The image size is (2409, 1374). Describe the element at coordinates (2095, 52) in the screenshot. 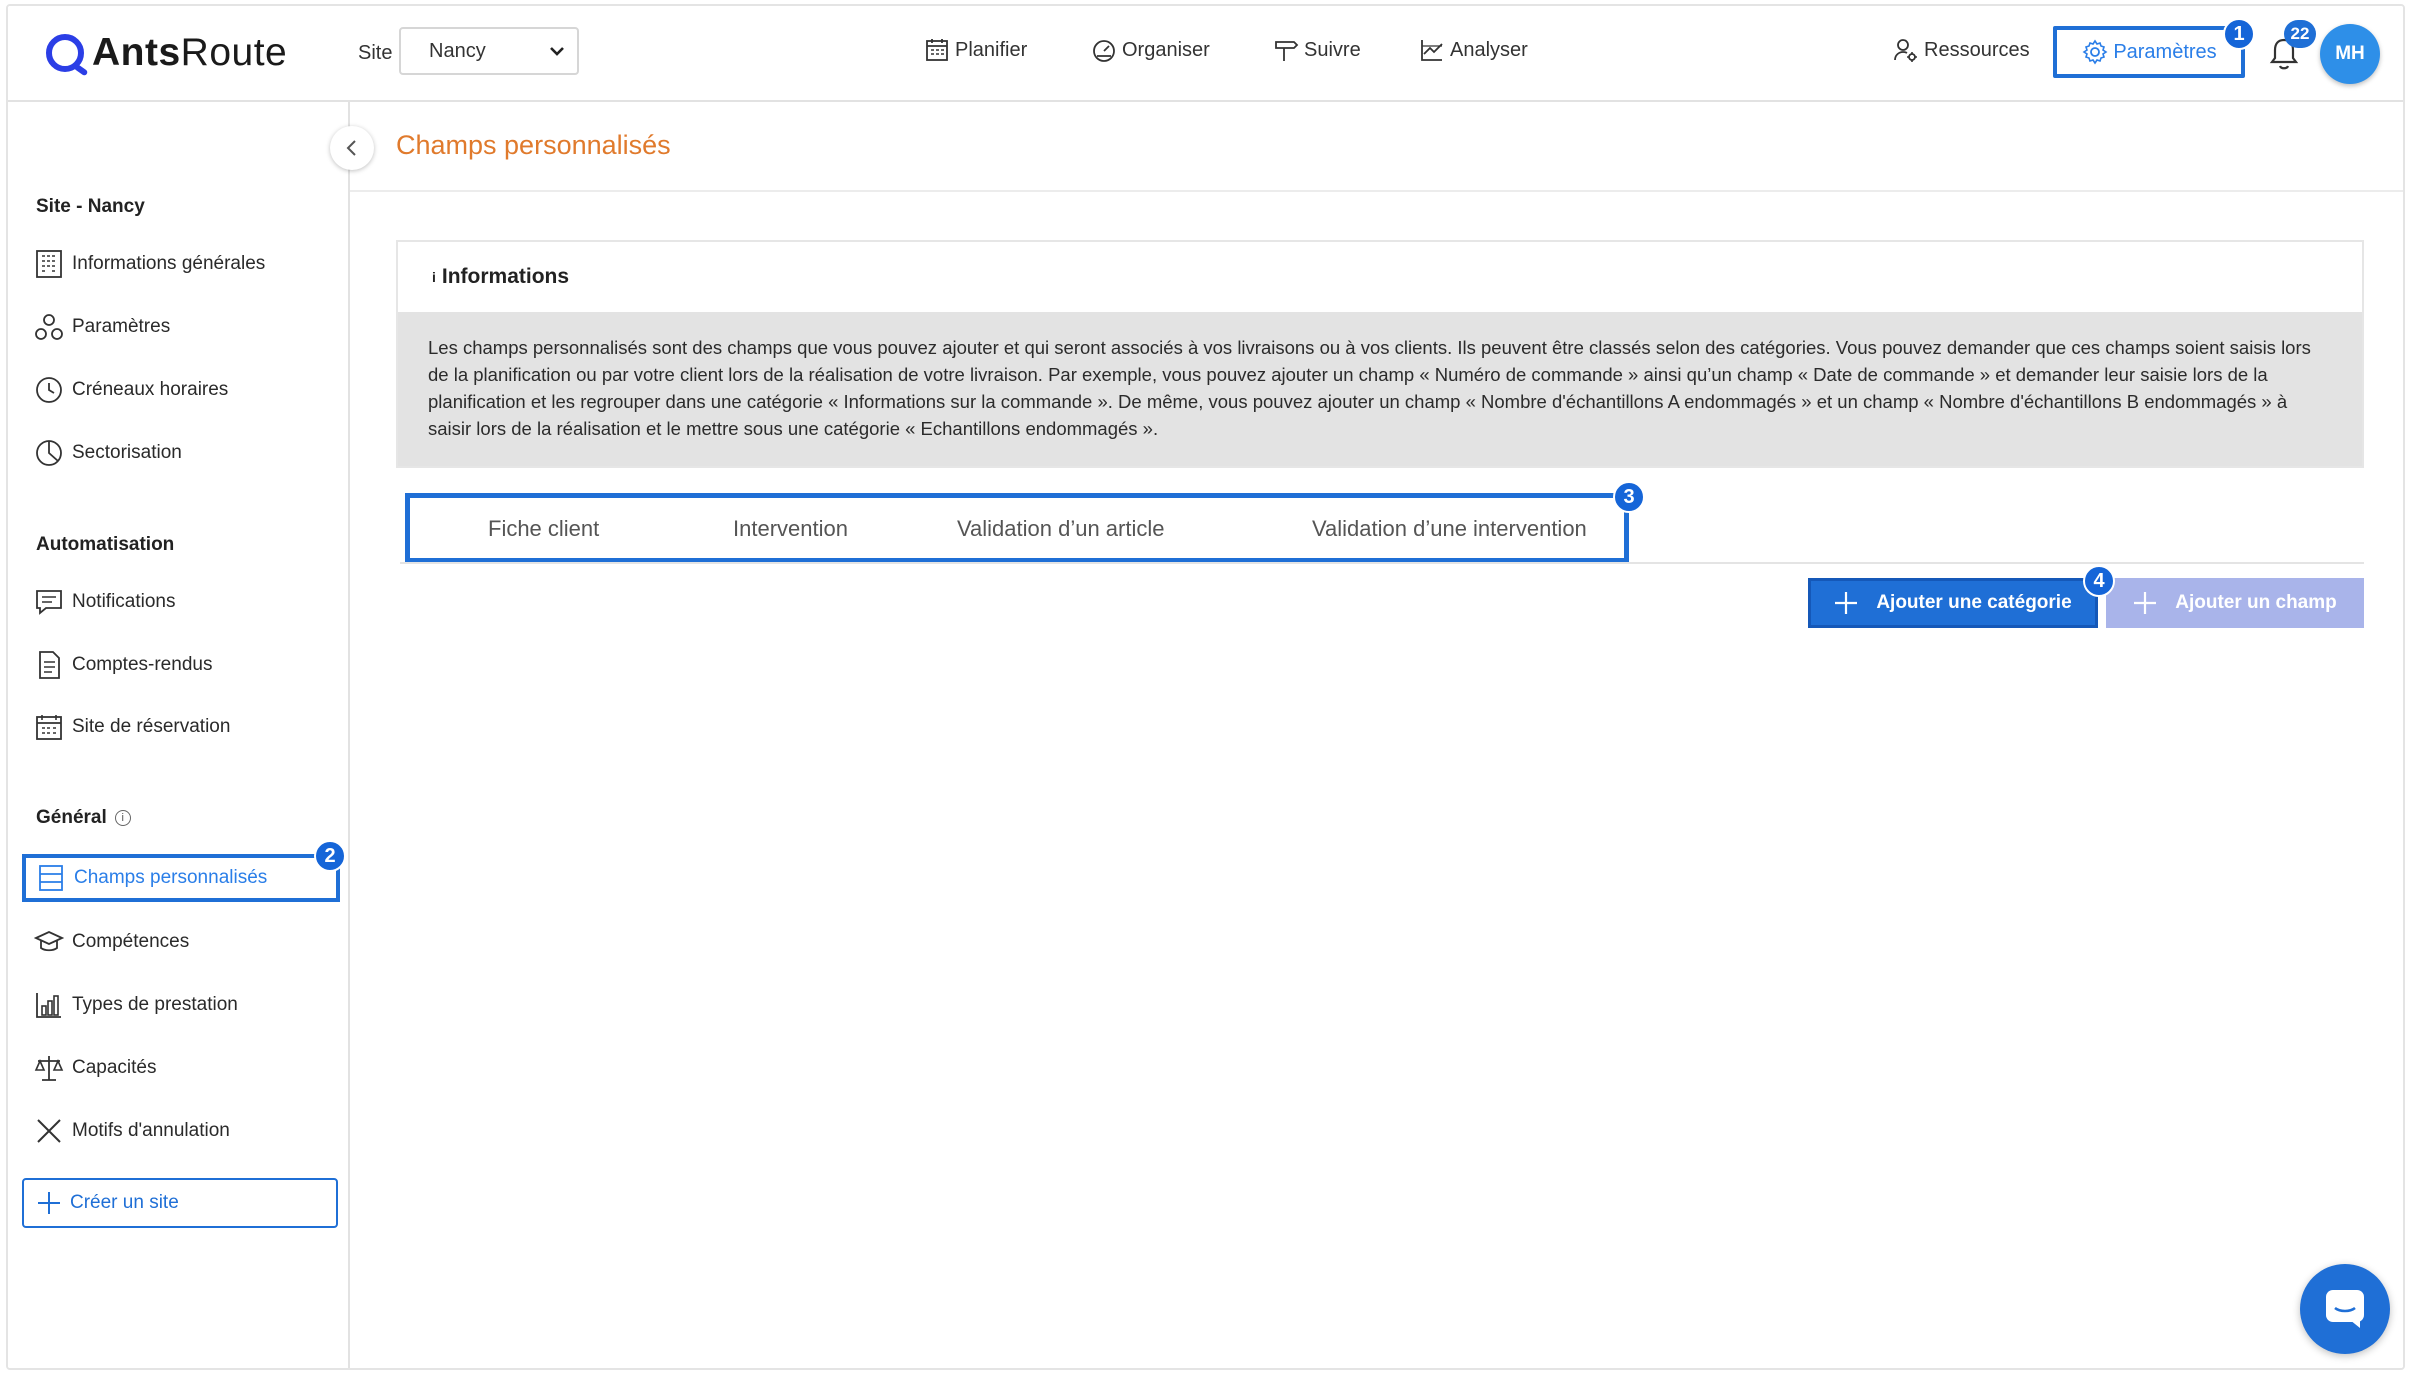

I see `gear-icon` at that location.